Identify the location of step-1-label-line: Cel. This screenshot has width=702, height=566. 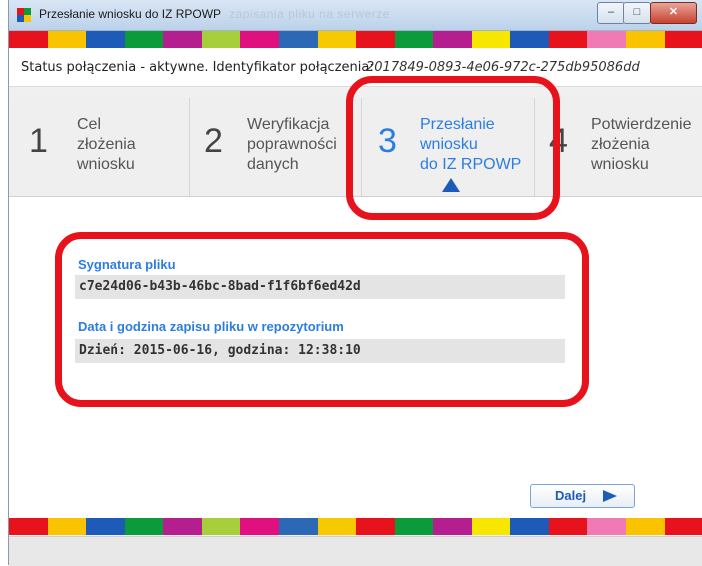
(89, 124).